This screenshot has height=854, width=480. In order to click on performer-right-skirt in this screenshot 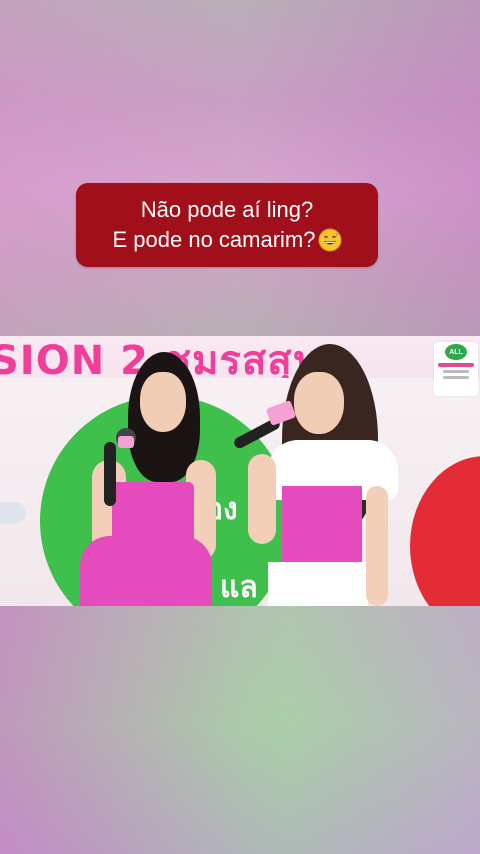, I will do `click(318, 584)`.